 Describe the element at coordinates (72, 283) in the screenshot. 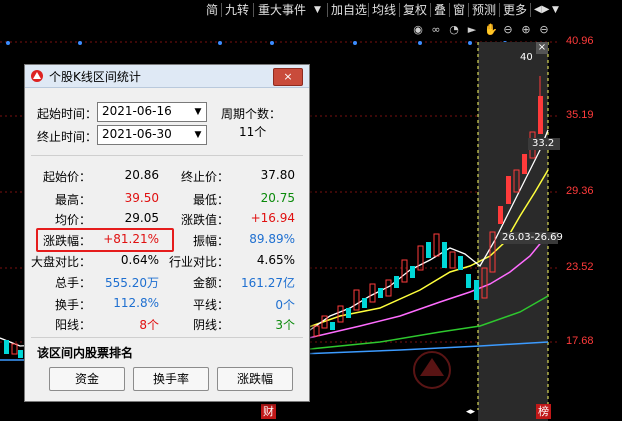

I see `volume-label: 总手：` at that location.